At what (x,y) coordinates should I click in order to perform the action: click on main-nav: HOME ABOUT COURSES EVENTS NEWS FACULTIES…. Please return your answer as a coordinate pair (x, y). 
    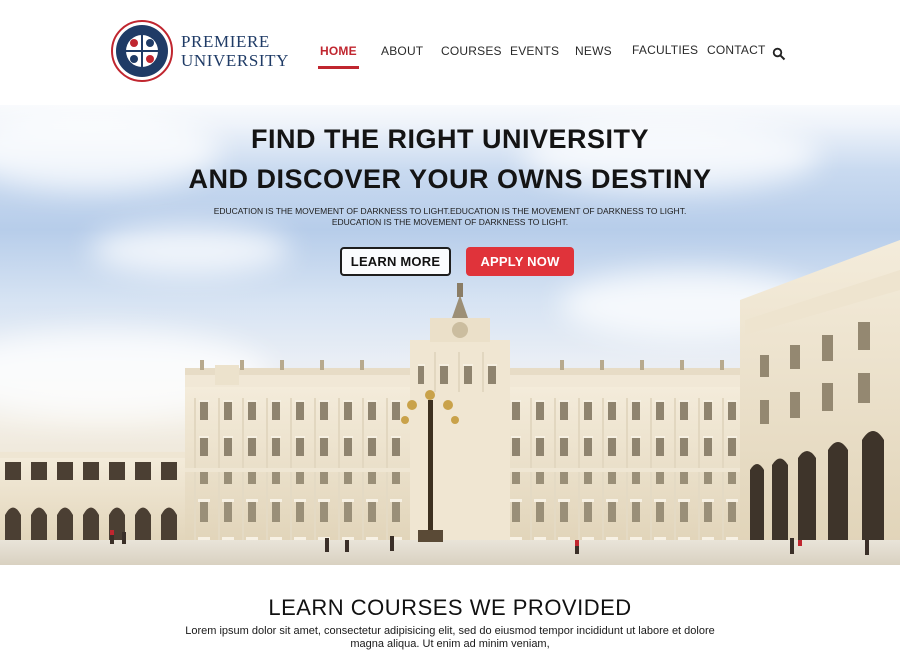
    Looking at the image, I should click on (450, 58).